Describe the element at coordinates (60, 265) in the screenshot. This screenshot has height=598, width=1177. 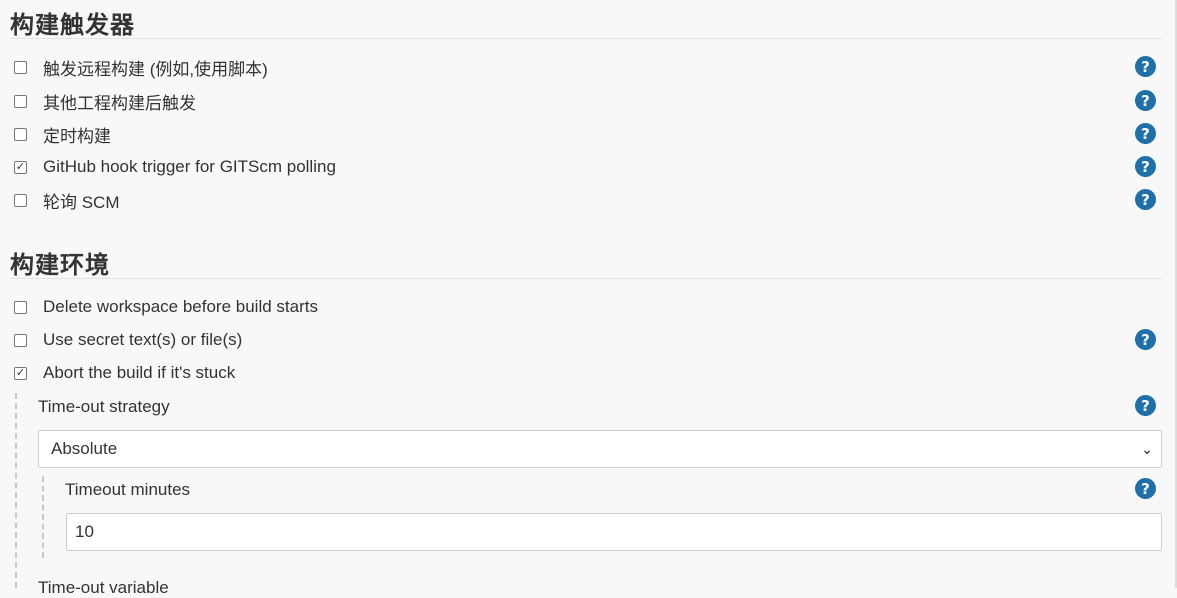
I see `section-title-build-env: 构建环境` at that location.